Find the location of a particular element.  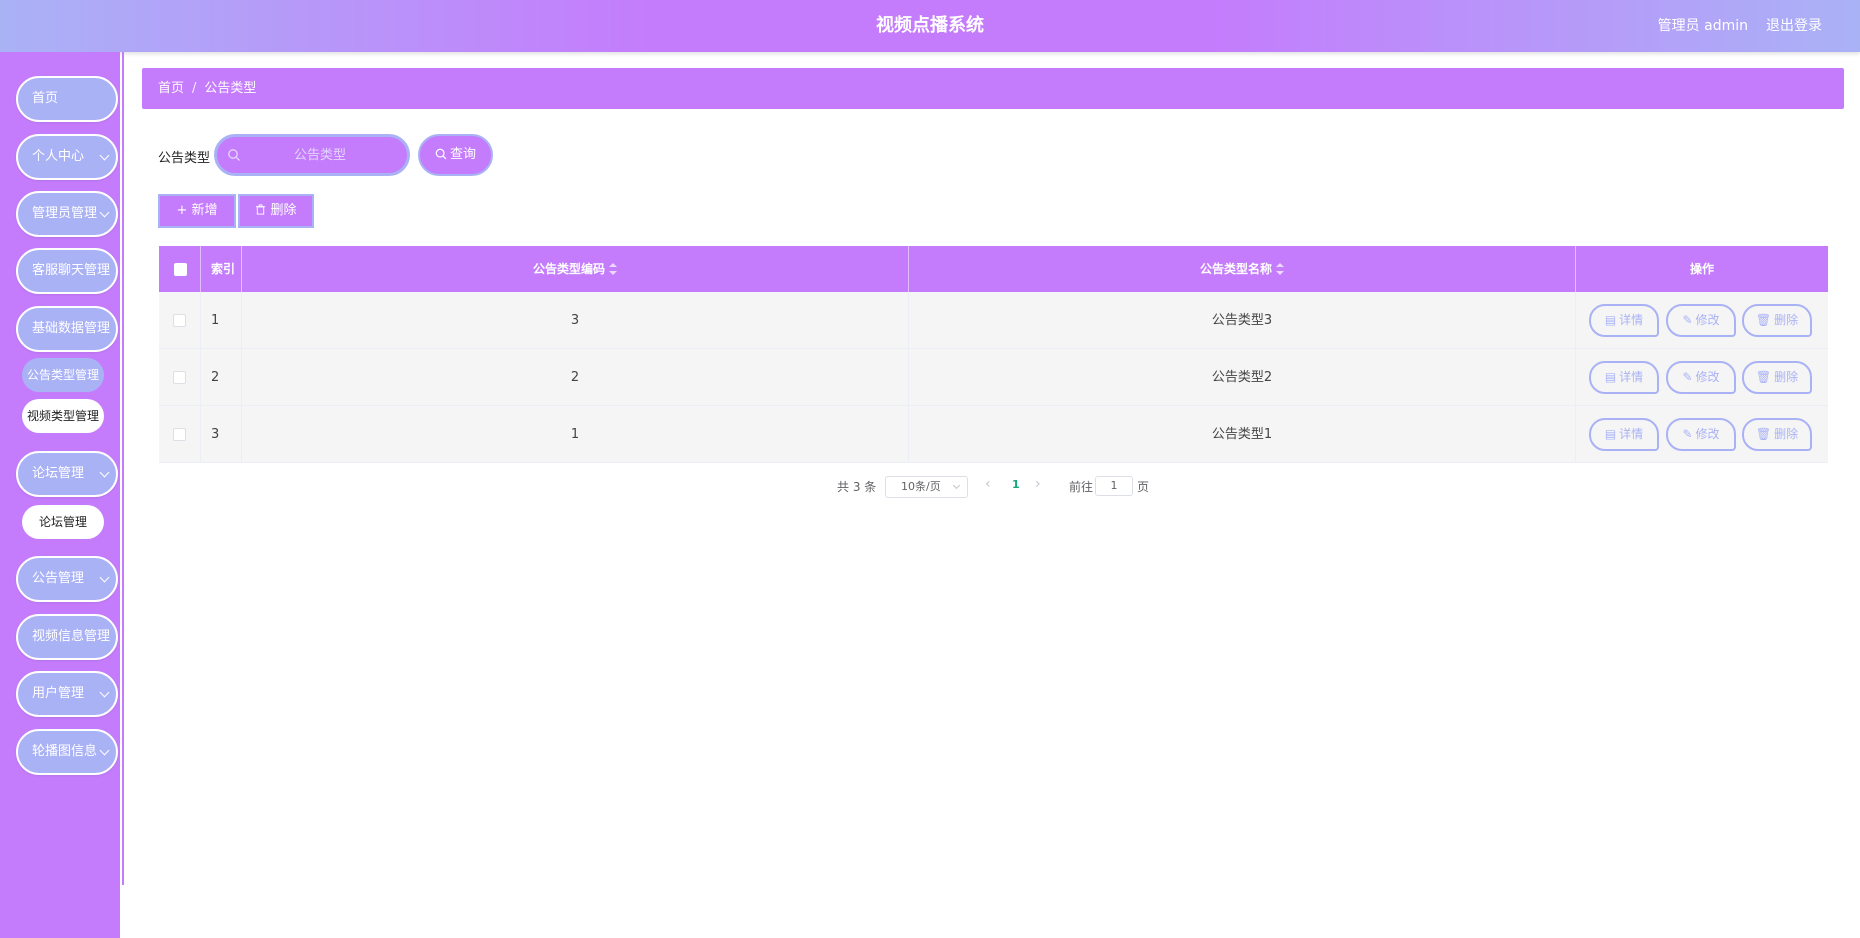

sidebar-item-label: 公告管理 is located at coordinates (58, 578).